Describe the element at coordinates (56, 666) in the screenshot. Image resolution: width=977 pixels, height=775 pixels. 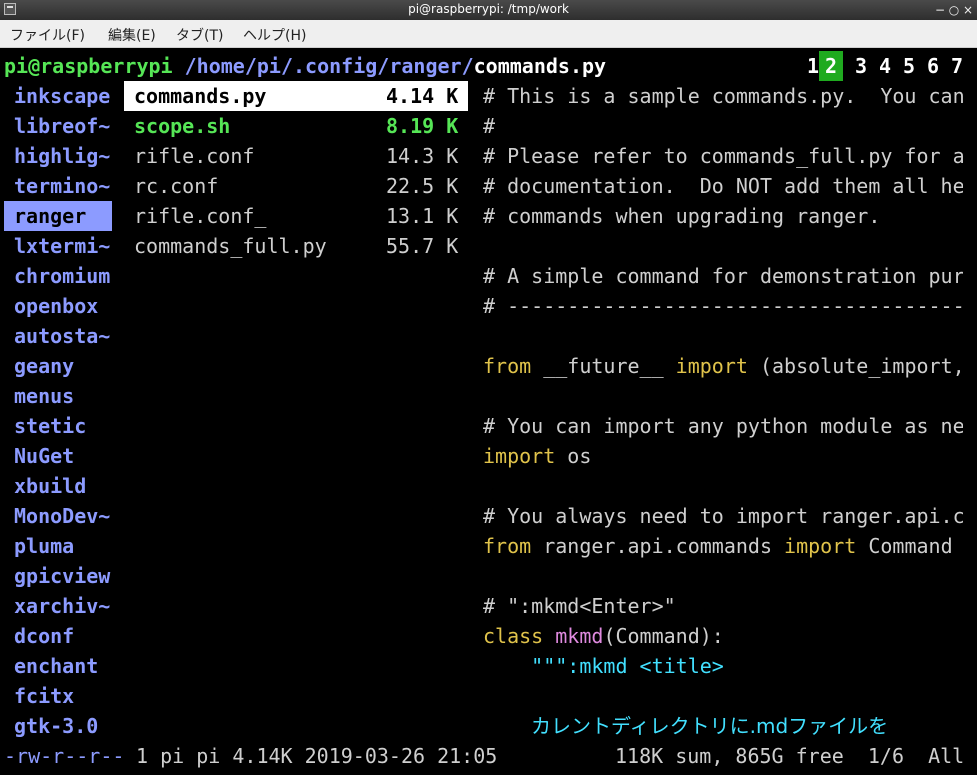
I see `parent-dir-item: enchant` at that location.